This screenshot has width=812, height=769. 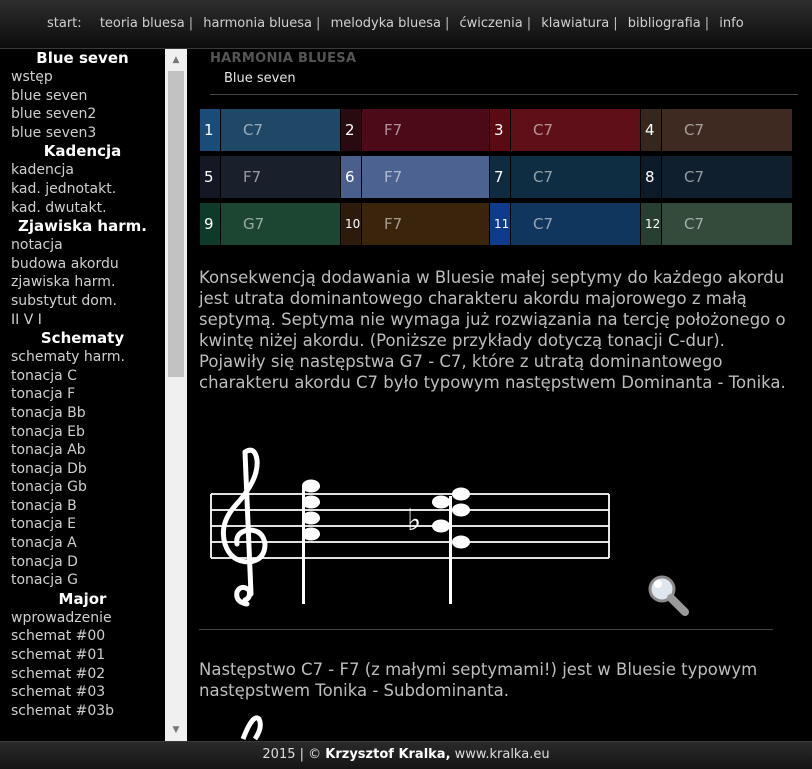 I want to click on sidebar-link: tonacja G, so click(x=82, y=580).